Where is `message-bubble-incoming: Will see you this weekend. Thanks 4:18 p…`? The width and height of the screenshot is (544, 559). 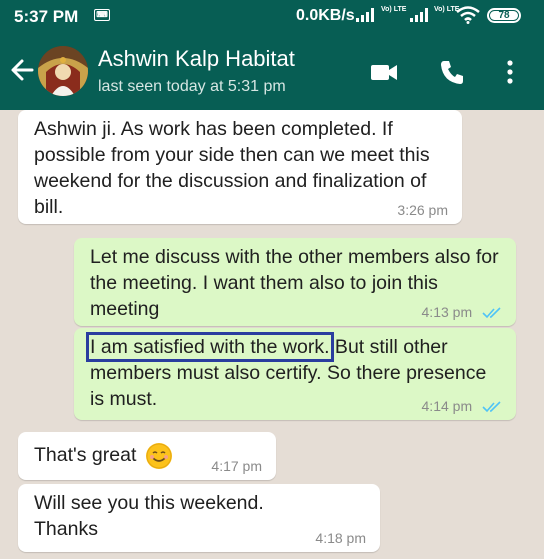
message-bubble-incoming: Will see you this weekend. Thanks 4:18 p… is located at coordinates (199, 518).